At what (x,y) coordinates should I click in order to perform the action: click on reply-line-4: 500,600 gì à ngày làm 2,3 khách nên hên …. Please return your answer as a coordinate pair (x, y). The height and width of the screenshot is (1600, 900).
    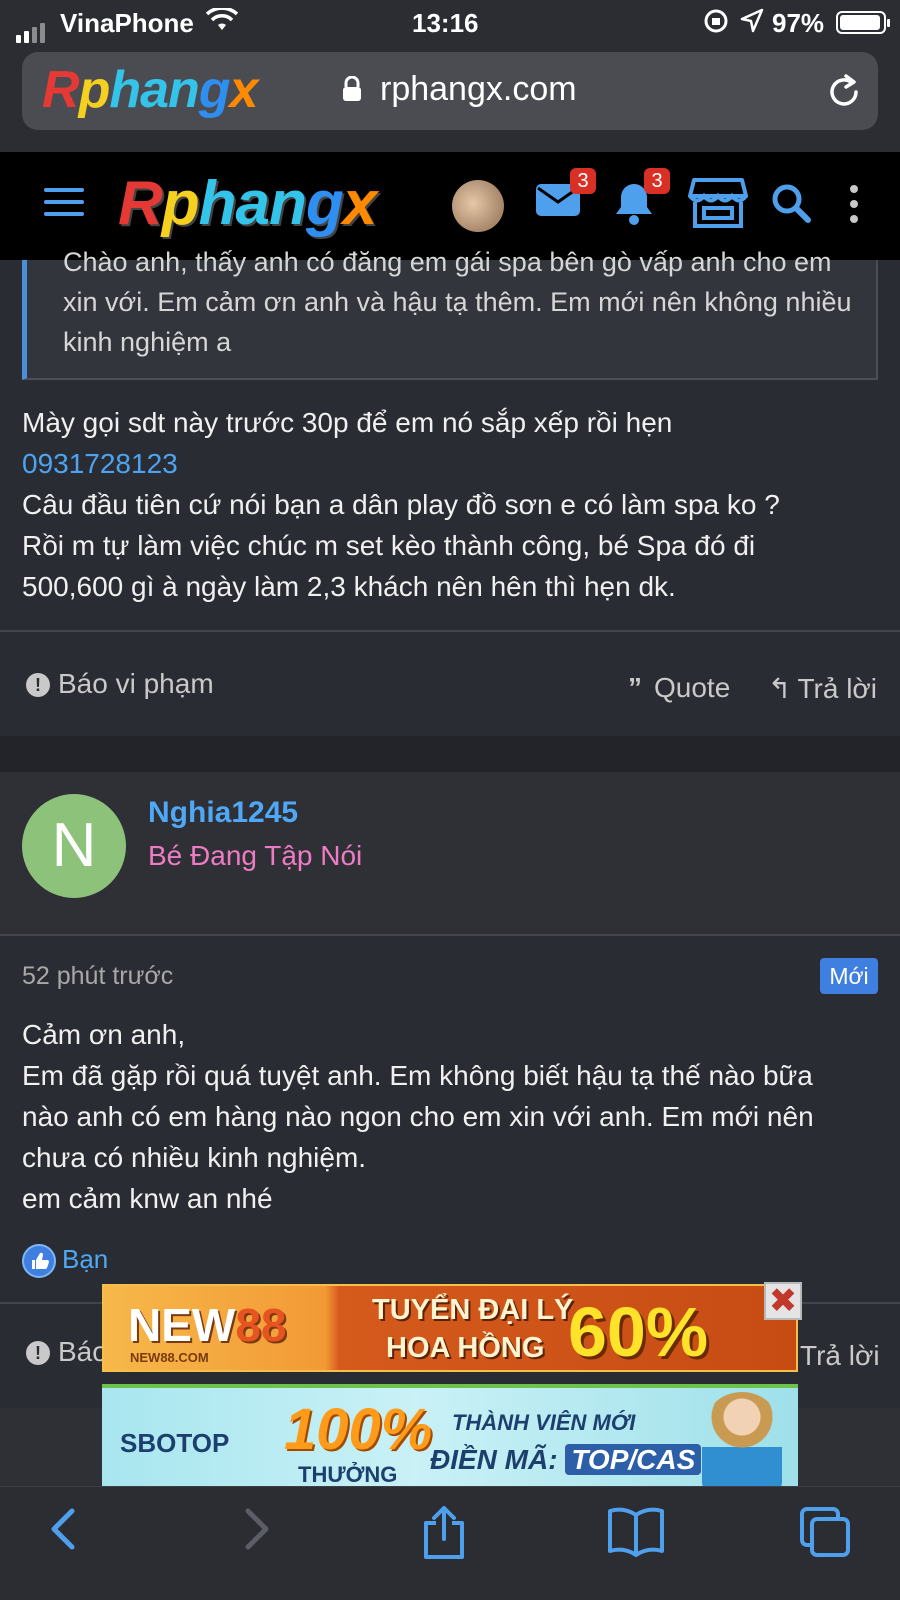
    Looking at the image, I should click on (349, 586).